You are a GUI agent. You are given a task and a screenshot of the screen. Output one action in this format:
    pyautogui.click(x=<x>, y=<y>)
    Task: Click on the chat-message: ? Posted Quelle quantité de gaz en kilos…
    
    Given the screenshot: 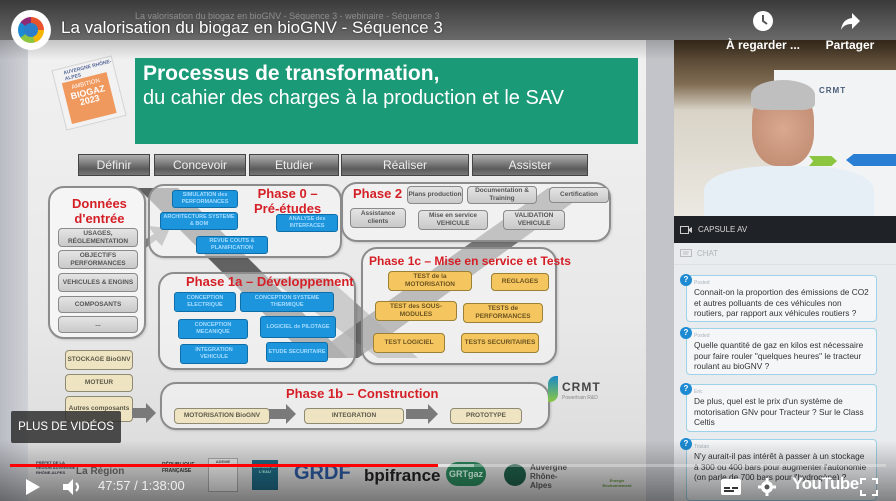 What is the action you would take?
    pyautogui.click(x=778, y=351)
    